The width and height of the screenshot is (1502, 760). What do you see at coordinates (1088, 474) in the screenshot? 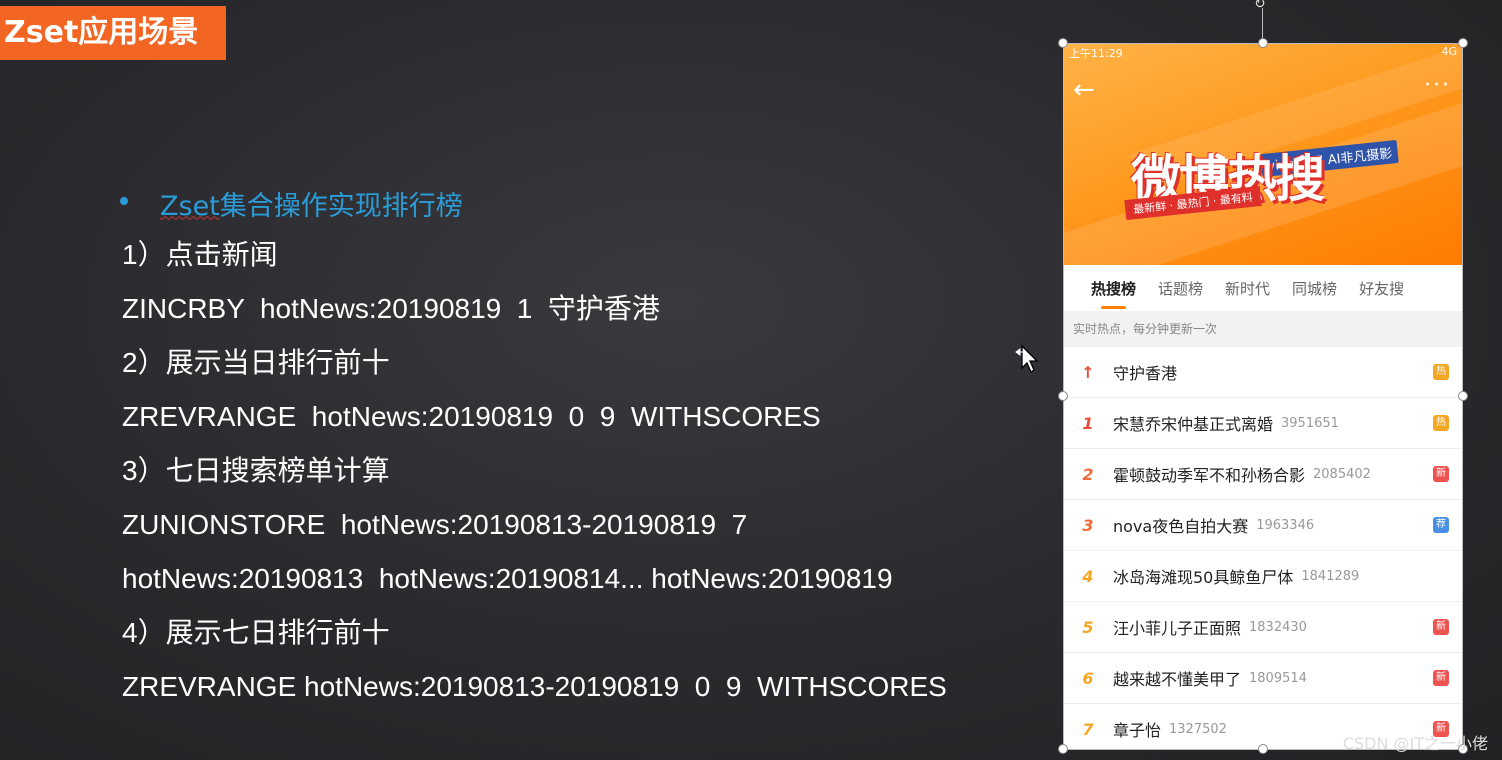
I see `rank-number: 2` at bounding box center [1088, 474].